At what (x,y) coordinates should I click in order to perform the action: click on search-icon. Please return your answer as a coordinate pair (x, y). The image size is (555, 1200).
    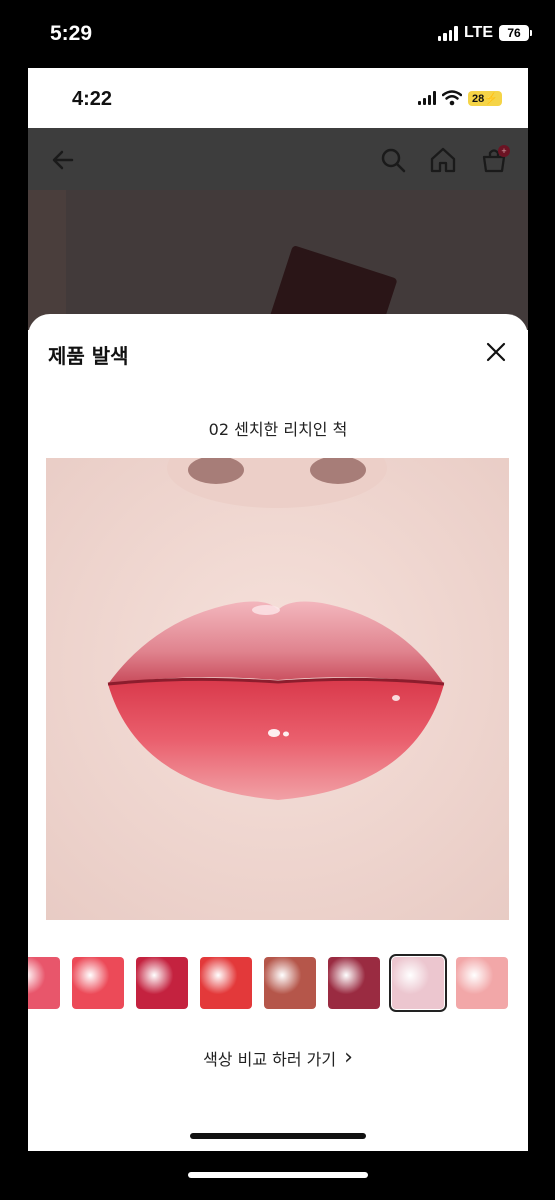
    Looking at the image, I should click on (393, 160).